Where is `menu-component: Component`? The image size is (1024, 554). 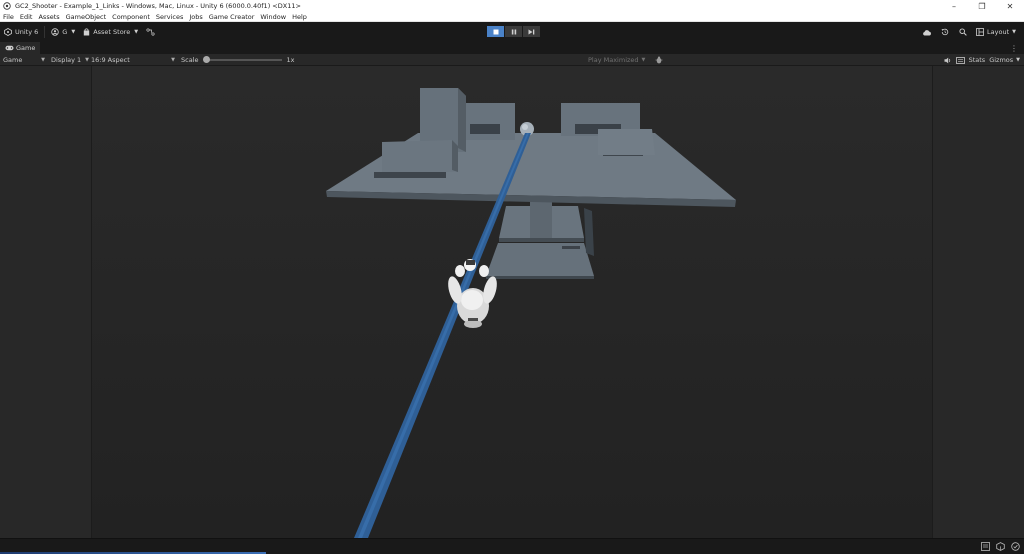
menu-component: Component is located at coordinates (131, 17).